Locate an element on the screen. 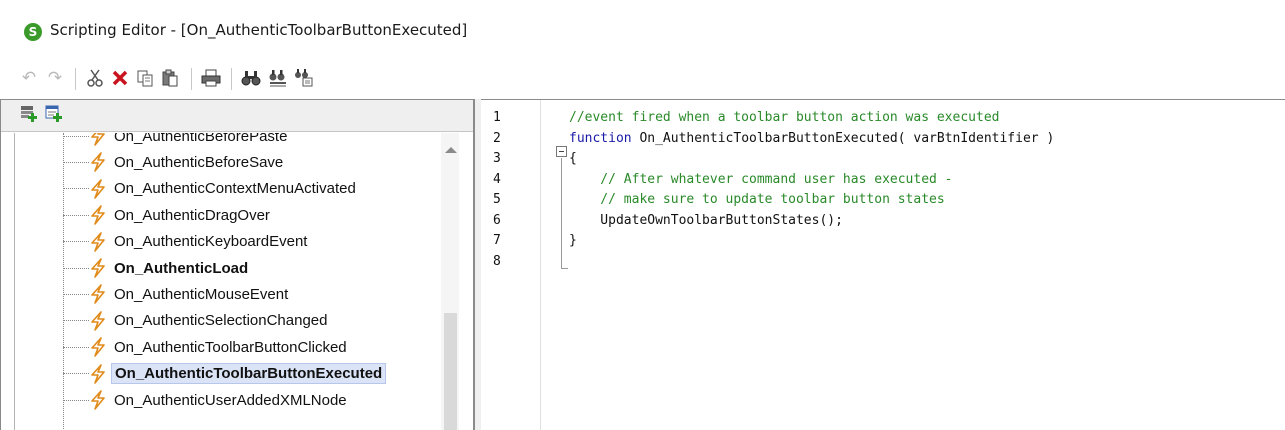 The image size is (1285, 430). tree-item-label: On_AuthenticKeyboardEvent is located at coordinates (211, 242).